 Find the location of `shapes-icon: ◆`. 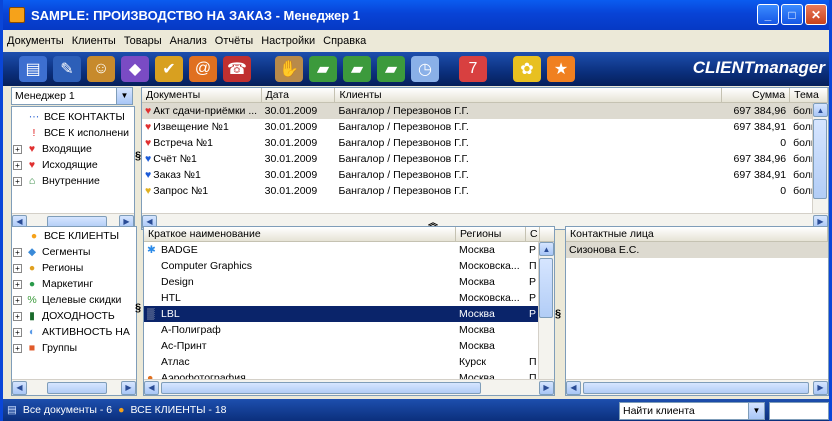

shapes-icon: ◆ is located at coordinates (135, 69).